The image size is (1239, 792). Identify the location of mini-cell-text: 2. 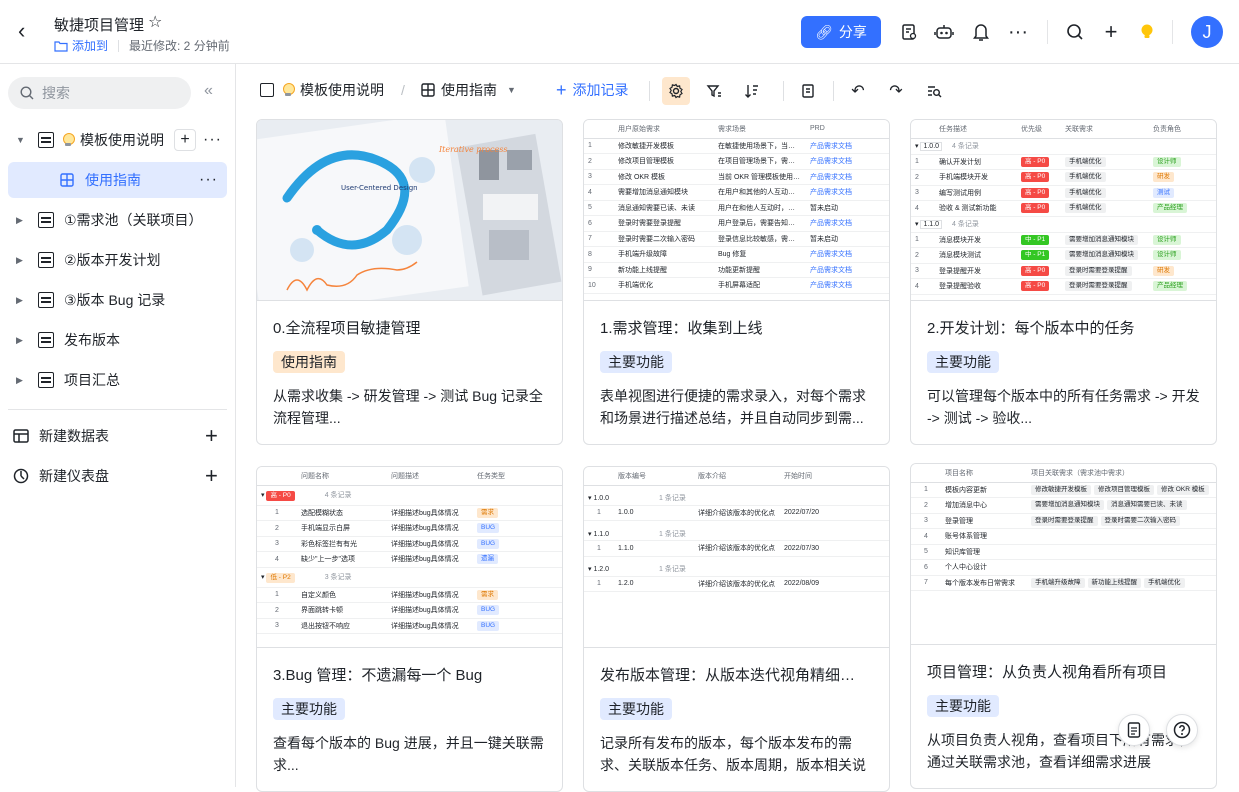
(277, 528).